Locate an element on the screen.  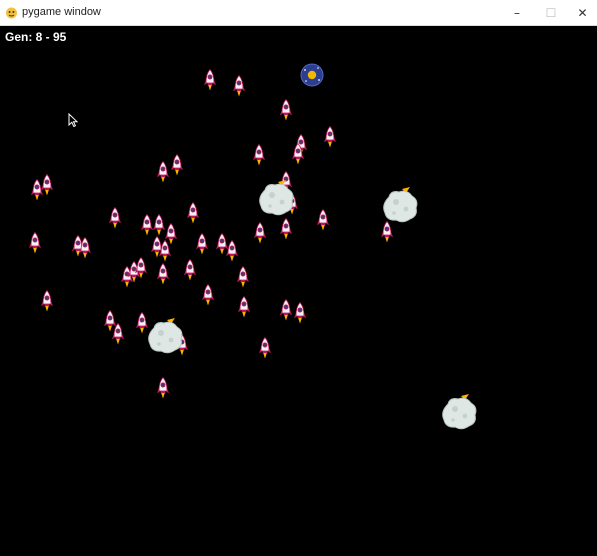
close-button: ✕ is located at coordinates (582, 12).